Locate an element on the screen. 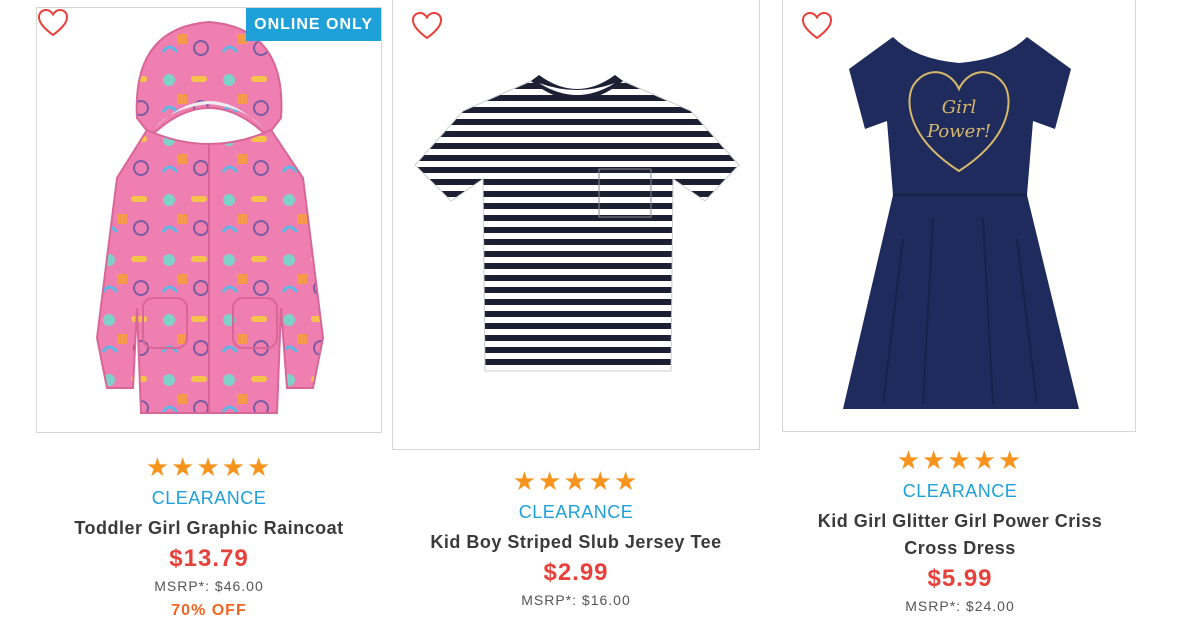  dress-print-text: Girl is located at coordinates (959, 107).